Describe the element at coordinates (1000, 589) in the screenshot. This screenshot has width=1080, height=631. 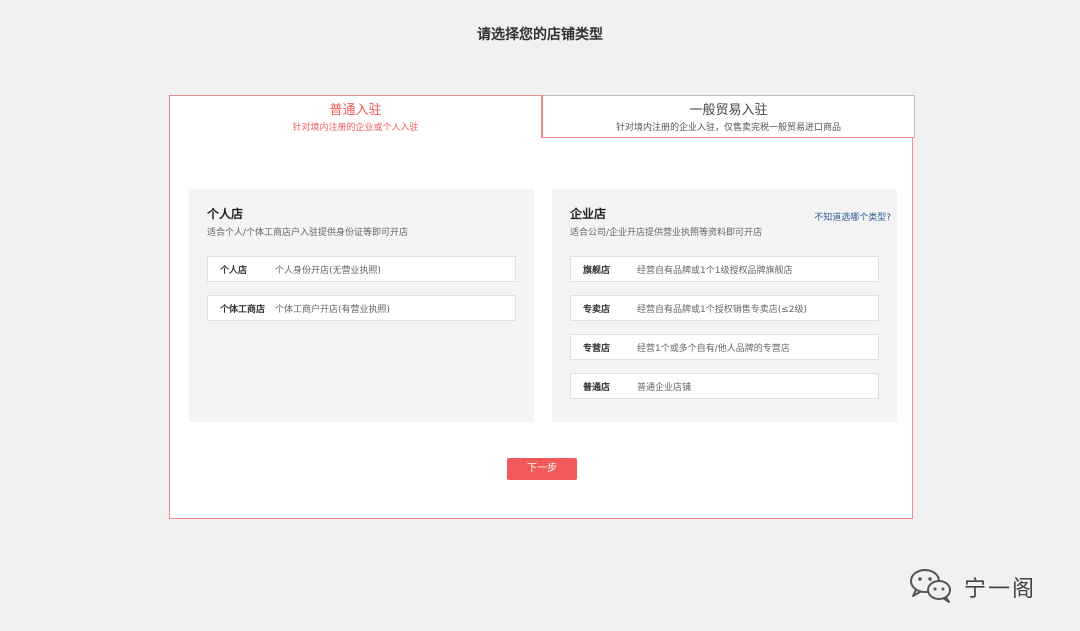
I see `watermark-text: 宁一阁` at that location.